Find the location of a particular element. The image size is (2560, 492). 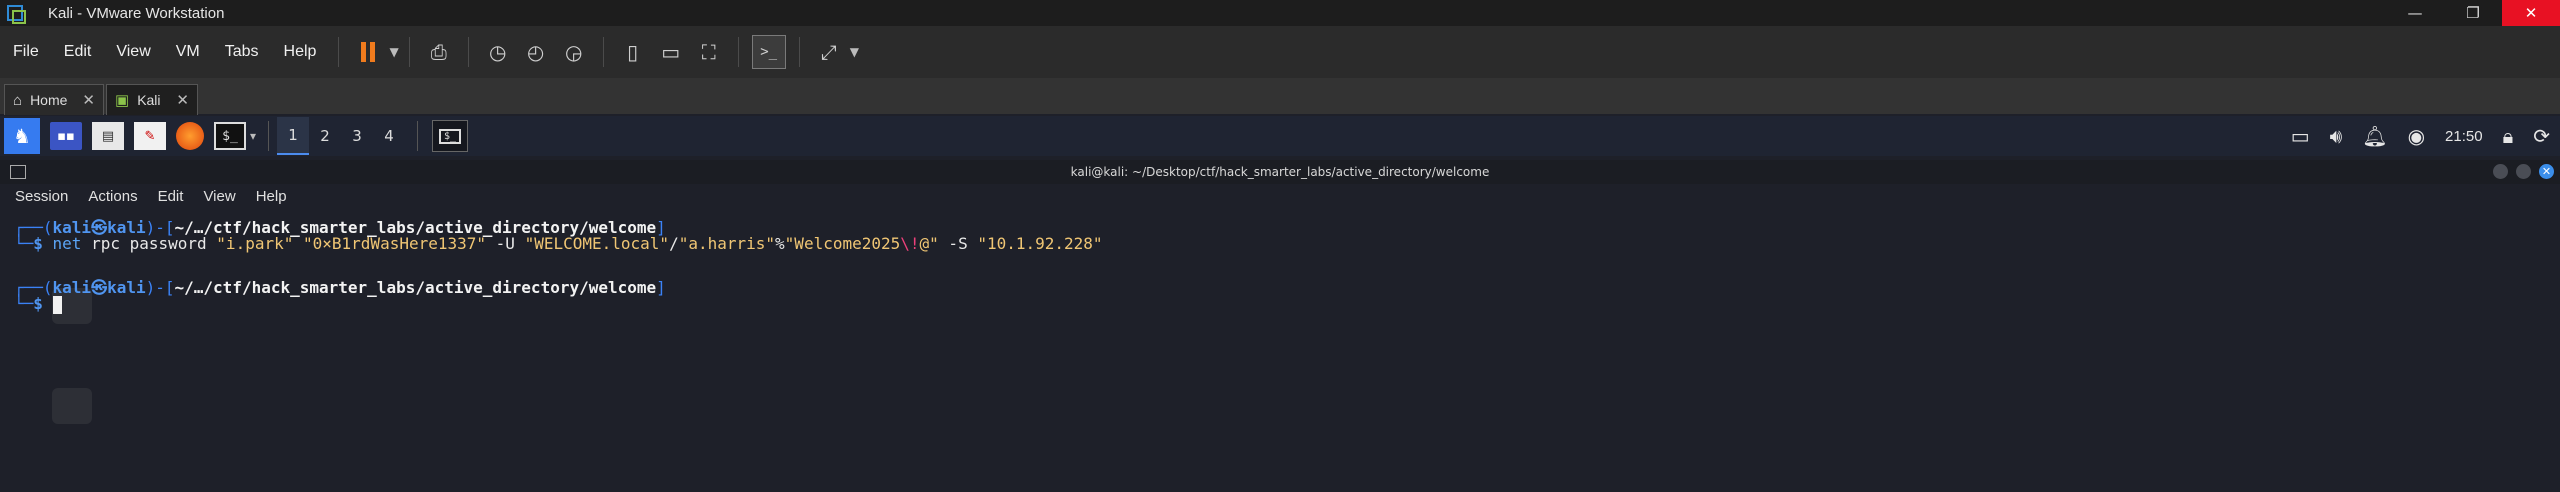

terminal-menubar: Session Actions Edit View Help is located at coordinates (1280, 196).